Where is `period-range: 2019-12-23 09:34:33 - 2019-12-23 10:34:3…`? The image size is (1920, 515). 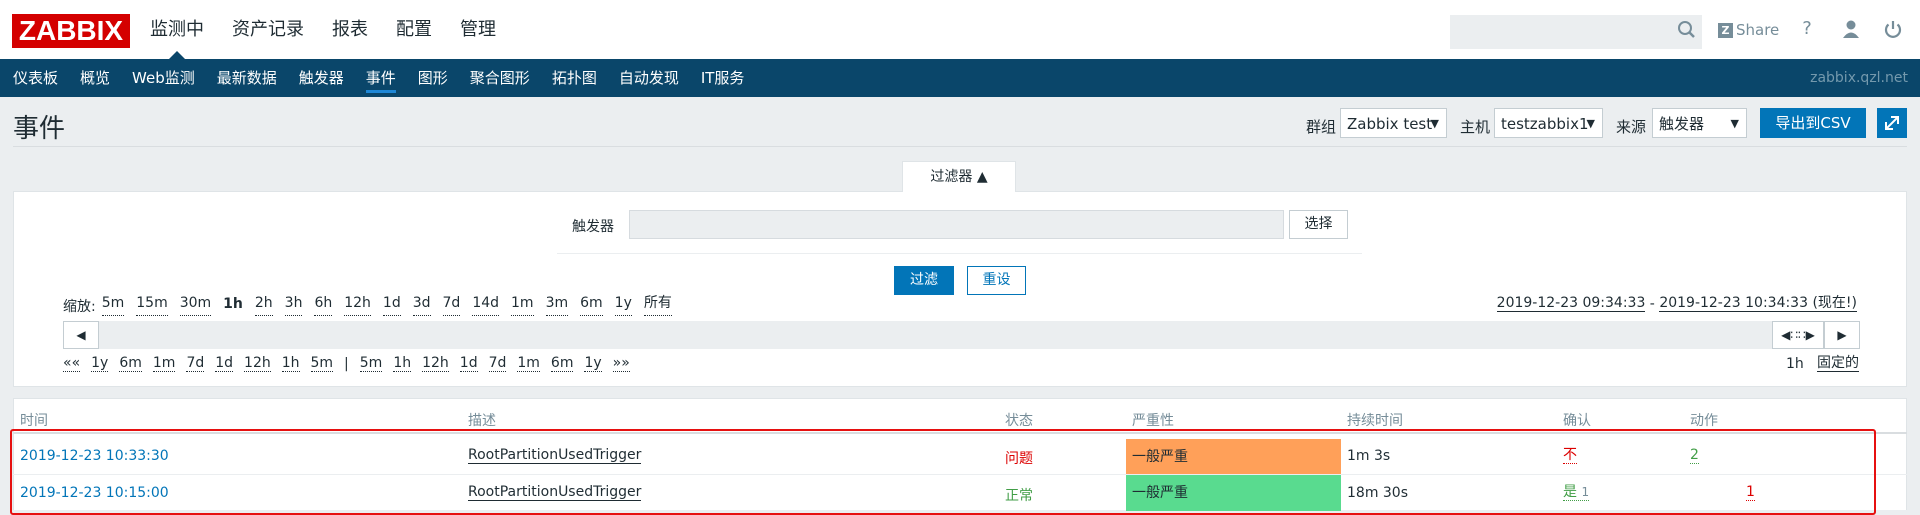 period-range: 2019-12-23 09:34:33 - 2019-12-23 10:34:3… is located at coordinates (1676, 304).